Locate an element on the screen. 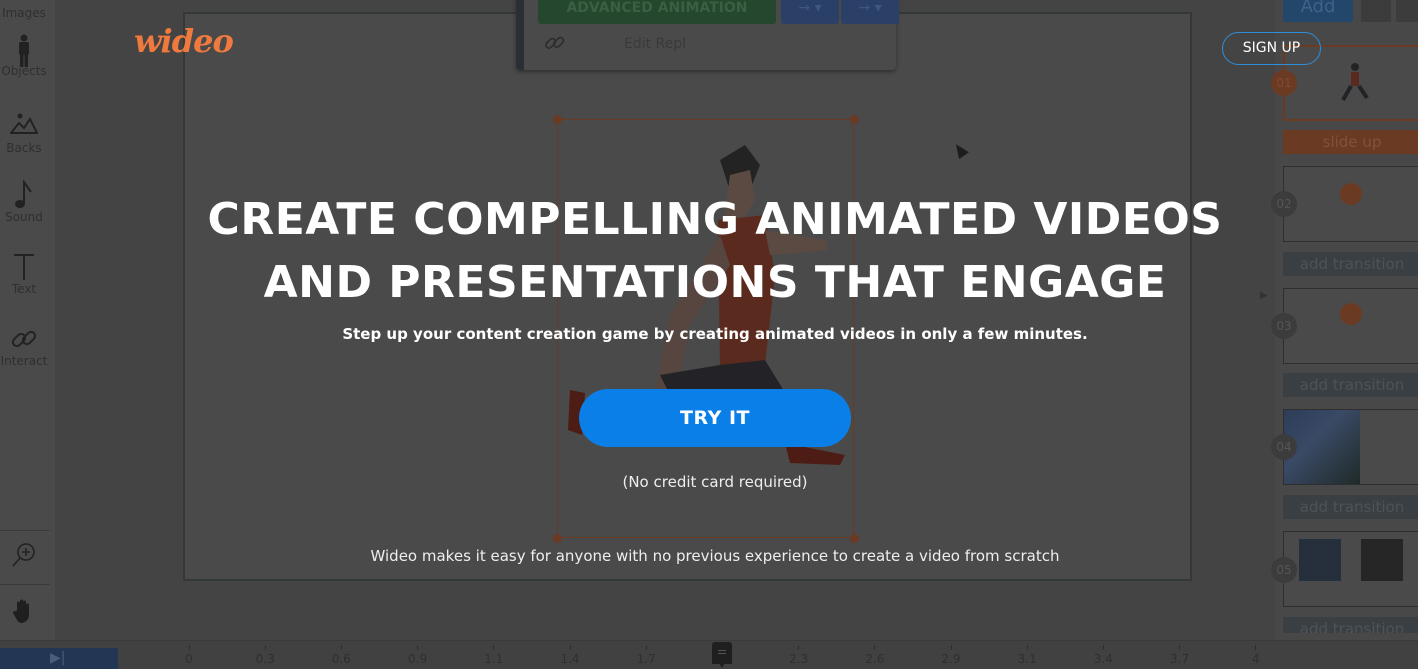 Image resolution: width=1418 pixels, height=669 pixels. resize-handle-tl is located at coordinates (557, 119).